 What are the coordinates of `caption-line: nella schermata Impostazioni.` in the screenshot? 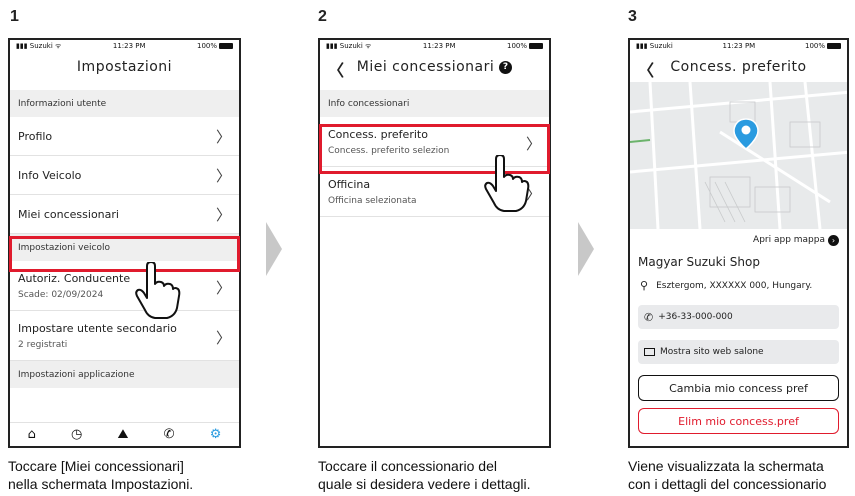 It's located at (101, 484).